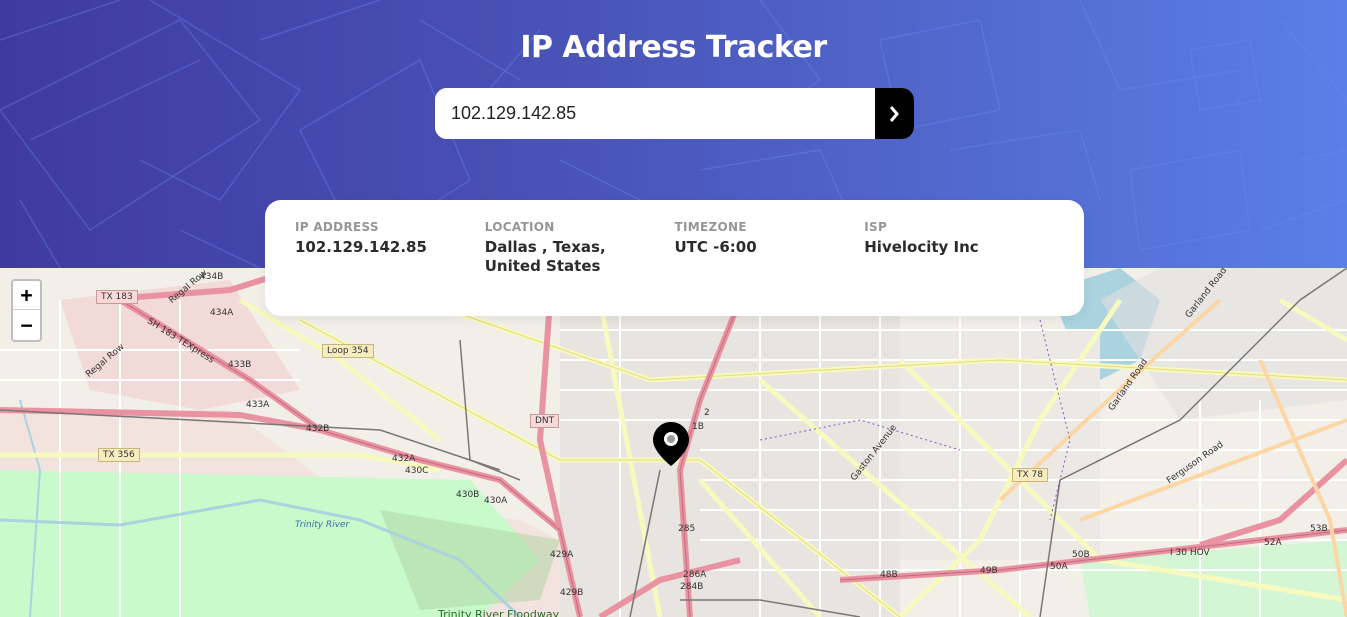 Image resolution: width=1347 pixels, height=617 pixels. What do you see at coordinates (212, 277) in the screenshot?
I see `map-exit-434b: 434B` at bounding box center [212, 277].